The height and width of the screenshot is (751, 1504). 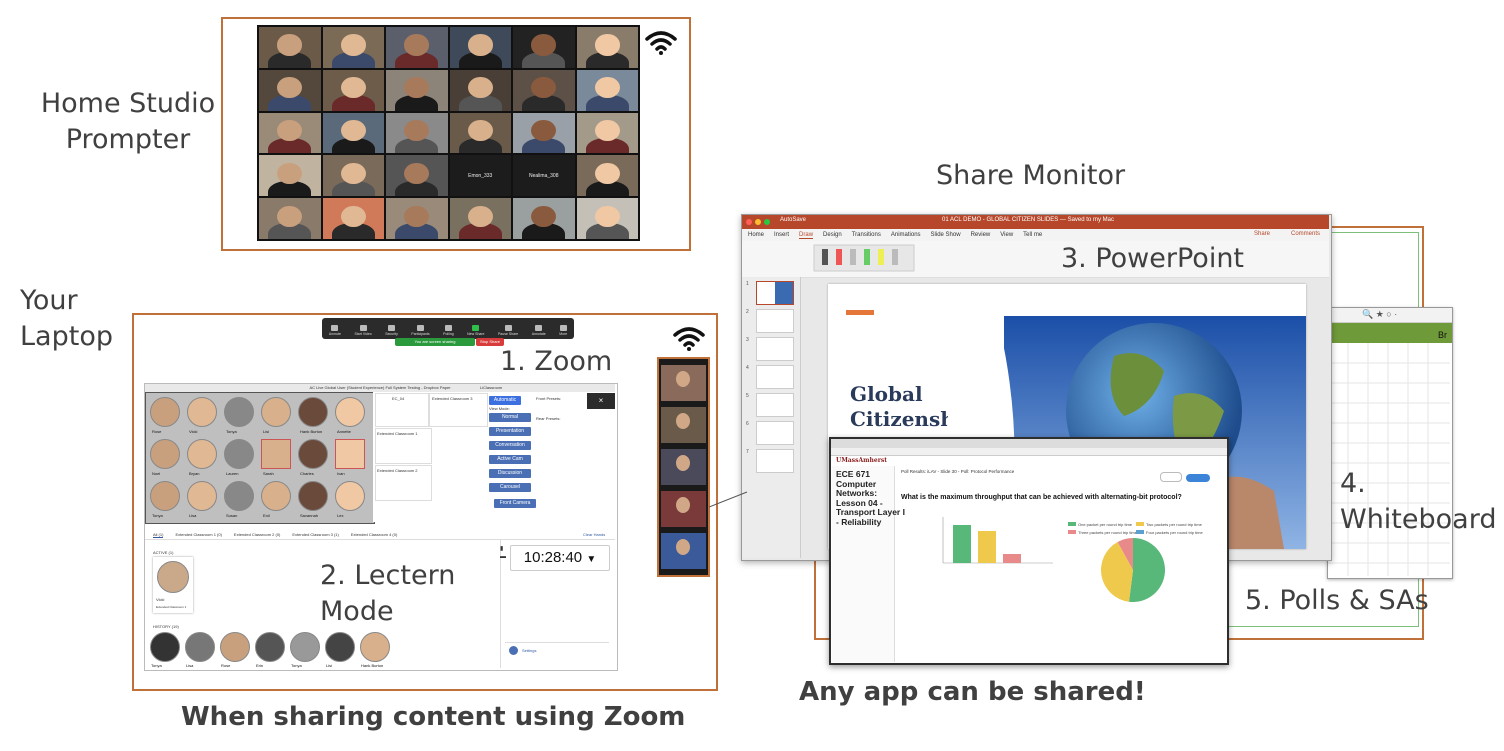 I want to click on pen-tools-icon, so click(x=865, y=258).